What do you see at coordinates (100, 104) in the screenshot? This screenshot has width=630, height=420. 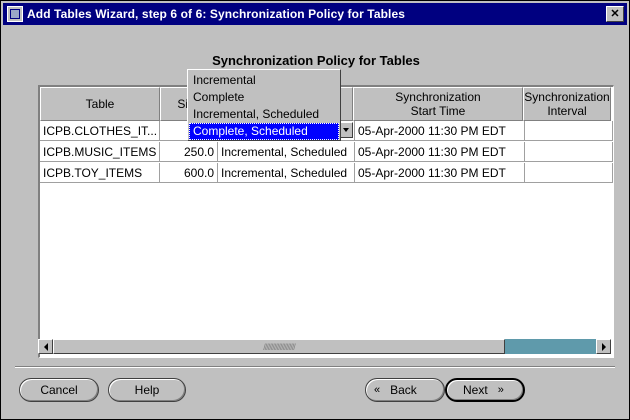 I see `column-header-table: Table` at bounding box center [100, 104].